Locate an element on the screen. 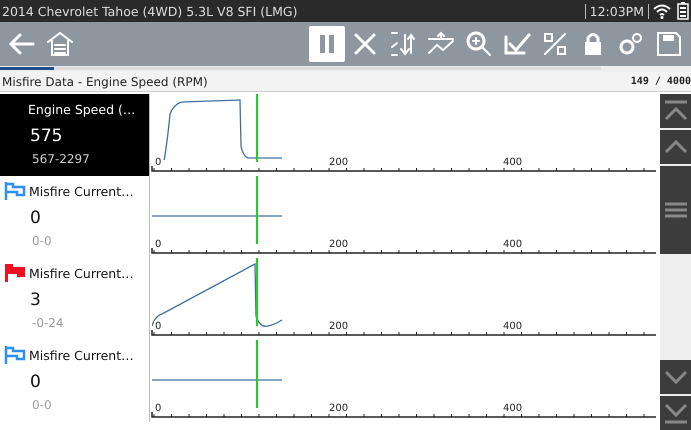 The height and width of the screenshot is (430, 691). save-icon is located at coordinates (669, 44).